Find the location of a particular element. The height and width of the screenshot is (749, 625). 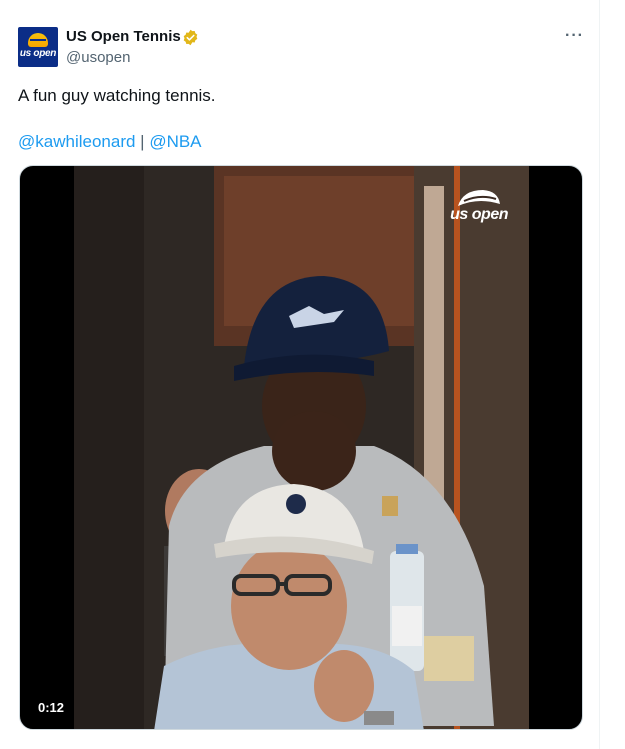

more-options-button: ··· is located at coordinates (574, 36).